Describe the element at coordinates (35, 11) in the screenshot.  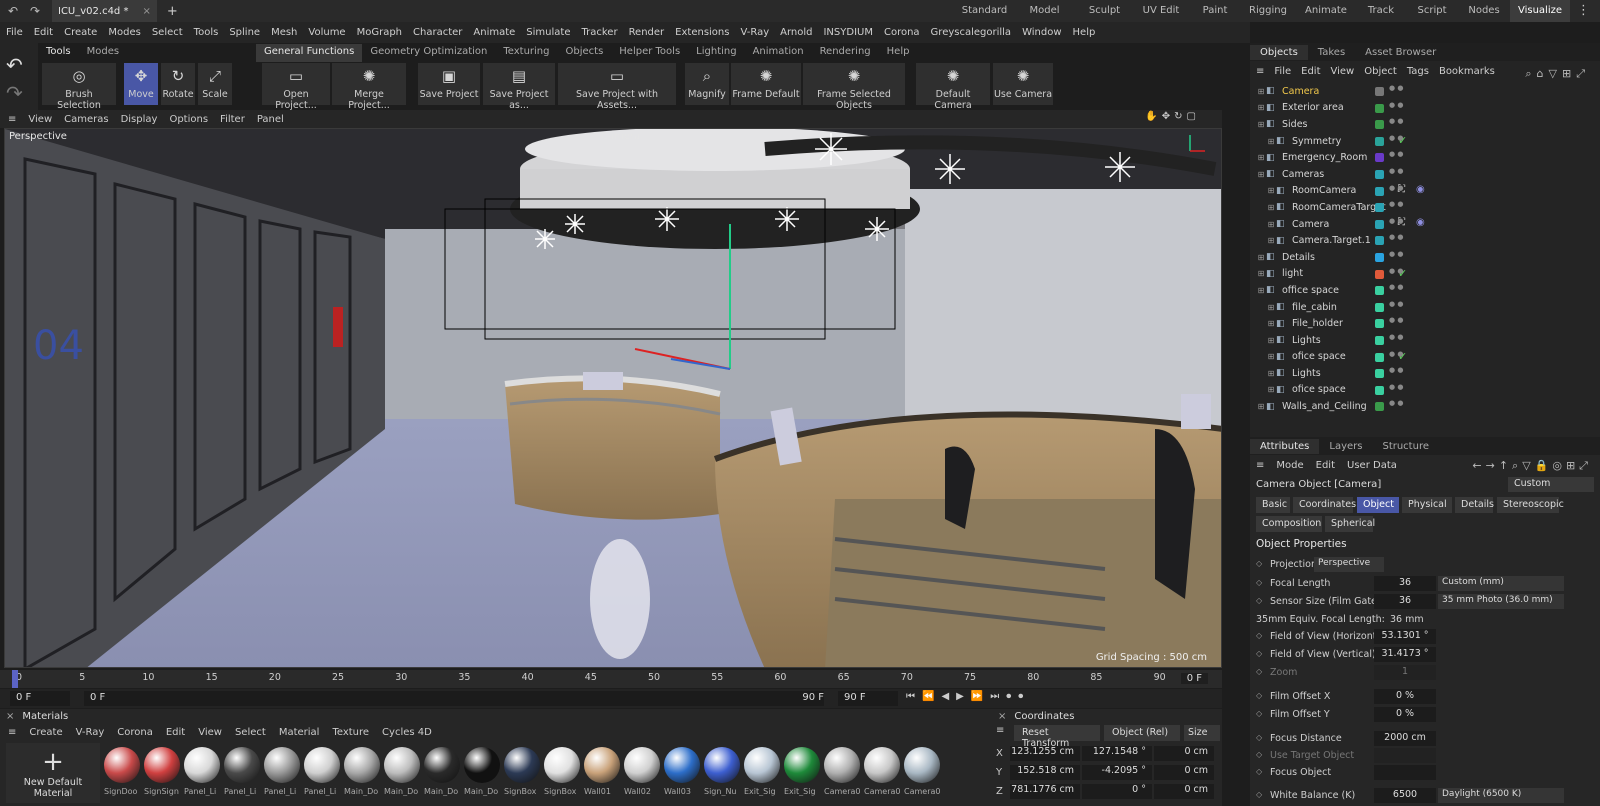
I see `redo-icon: ↷` at that location.